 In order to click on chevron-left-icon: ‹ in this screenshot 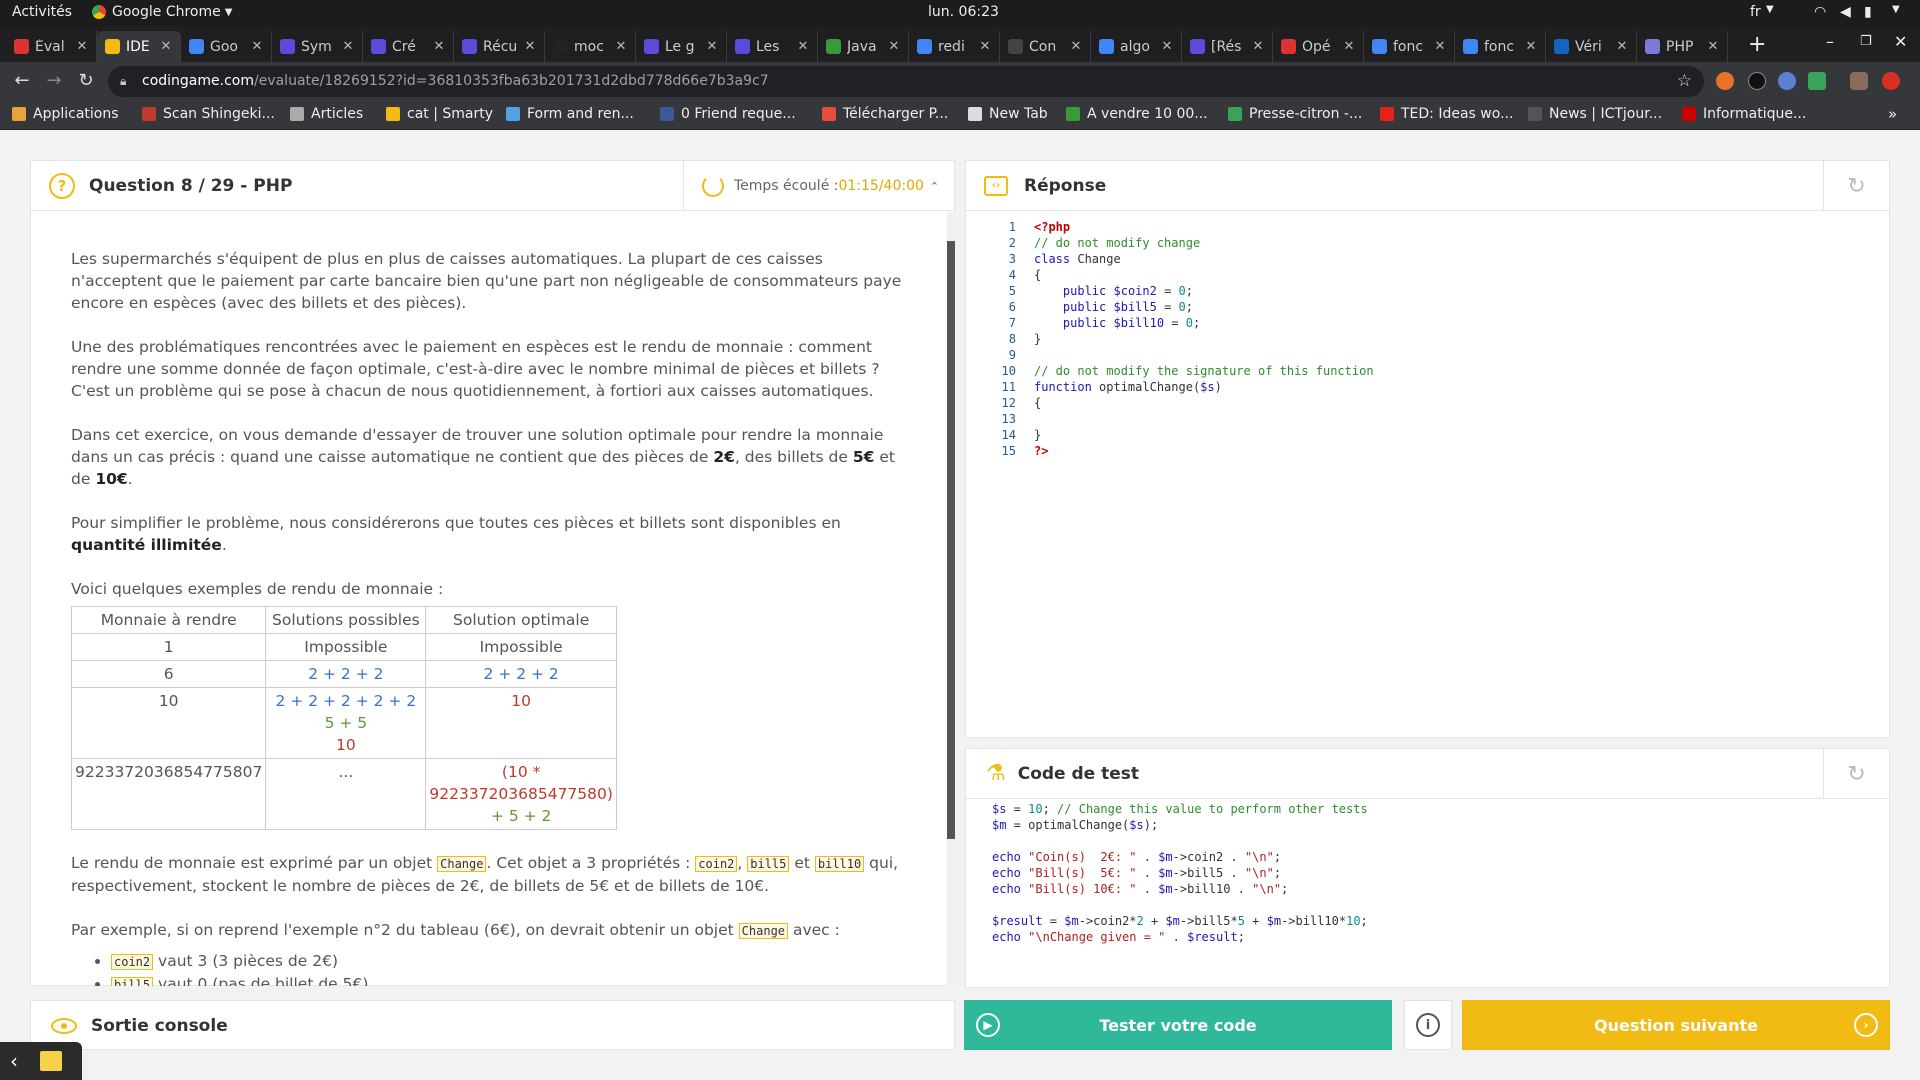, I will do `click(14, 1061)`.